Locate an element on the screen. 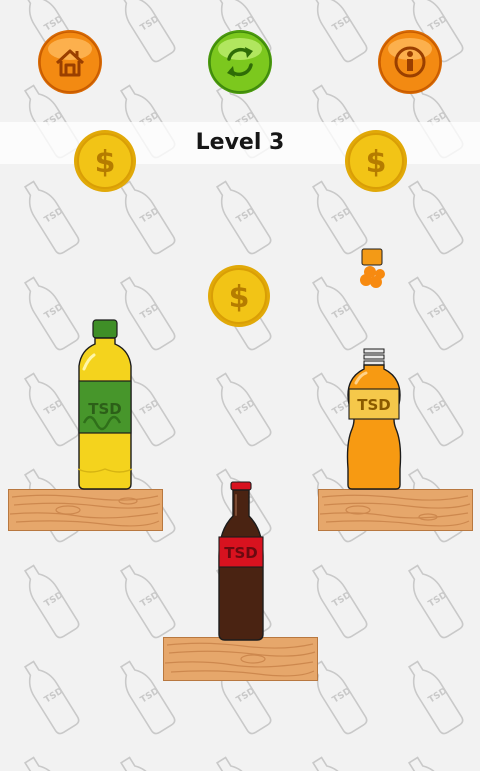 This screenshot has width=480, height=771. home-icon is located at coordinates (70, 62).